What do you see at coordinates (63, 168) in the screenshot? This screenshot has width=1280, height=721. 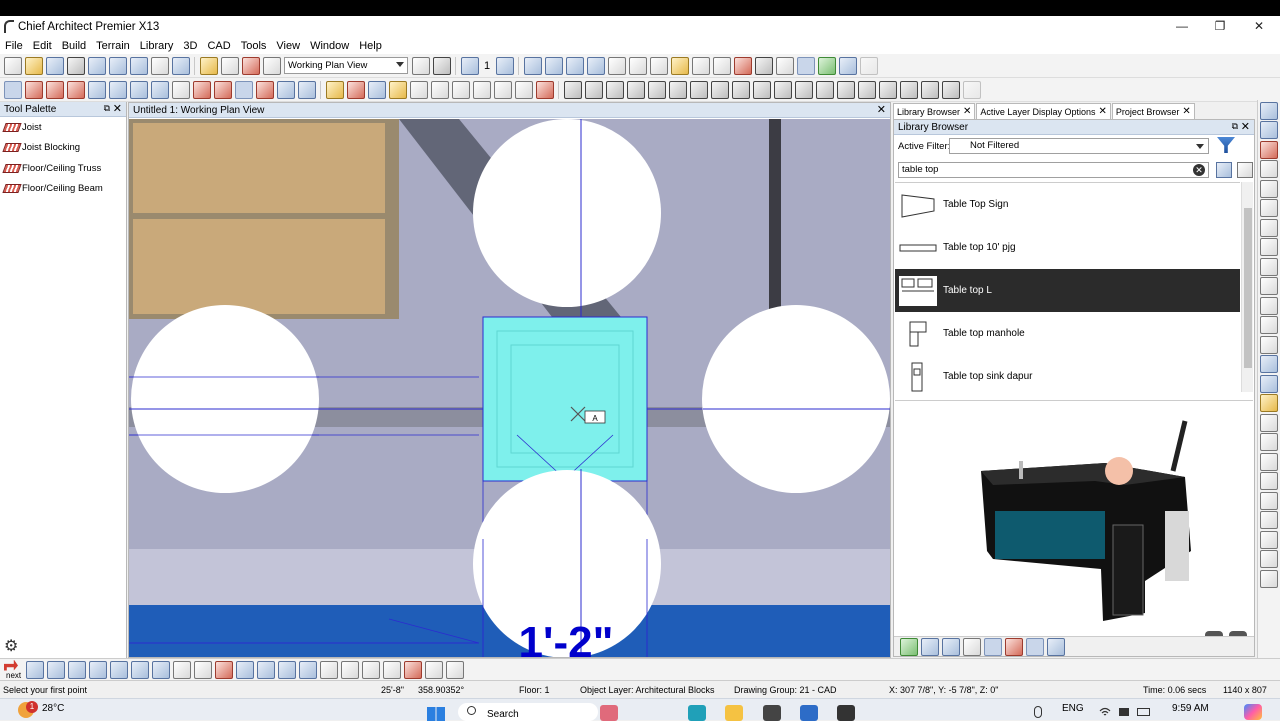 I see `tool-palette-item-truss: Floor/Ceiling Truss` at bounding box center [63, 168].